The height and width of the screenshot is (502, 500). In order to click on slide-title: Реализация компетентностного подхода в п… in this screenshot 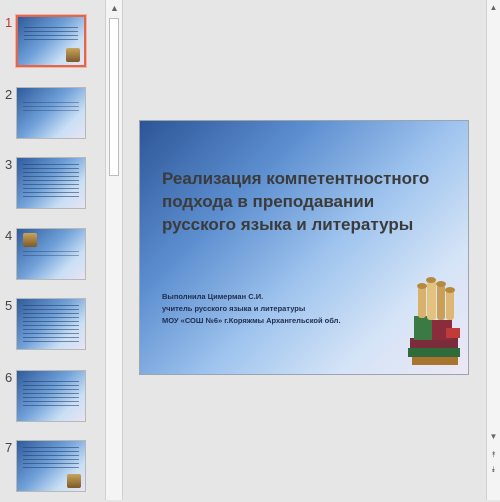, I will do `click(312, 201)`.